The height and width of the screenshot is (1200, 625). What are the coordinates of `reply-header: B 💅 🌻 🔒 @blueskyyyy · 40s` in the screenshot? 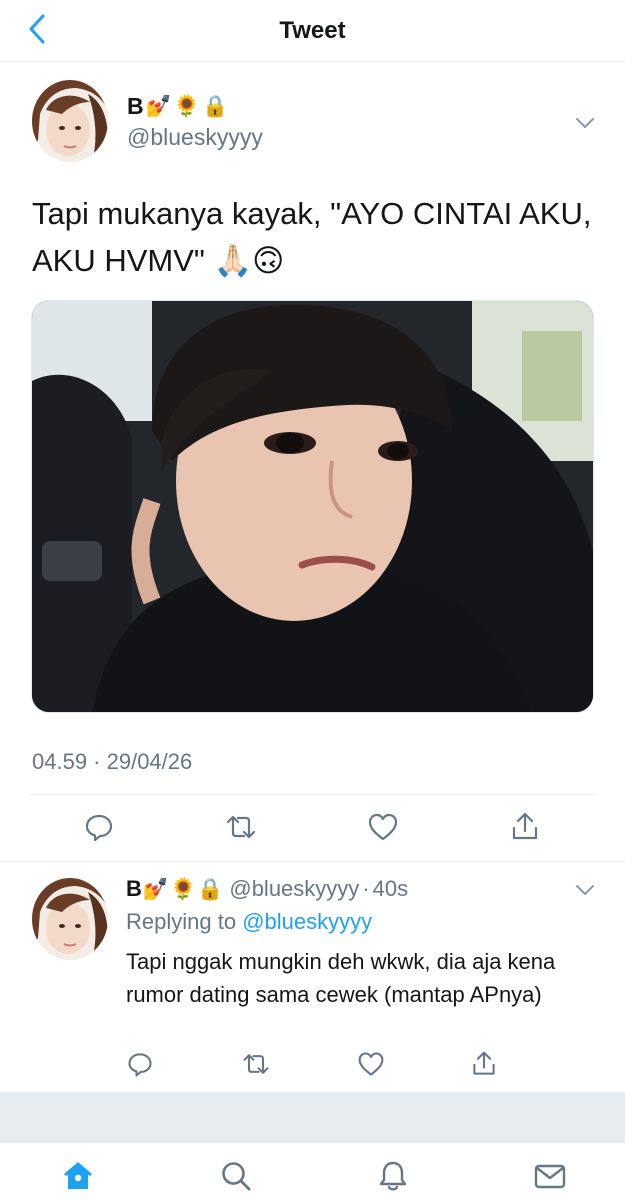 It's located at (267, 889).